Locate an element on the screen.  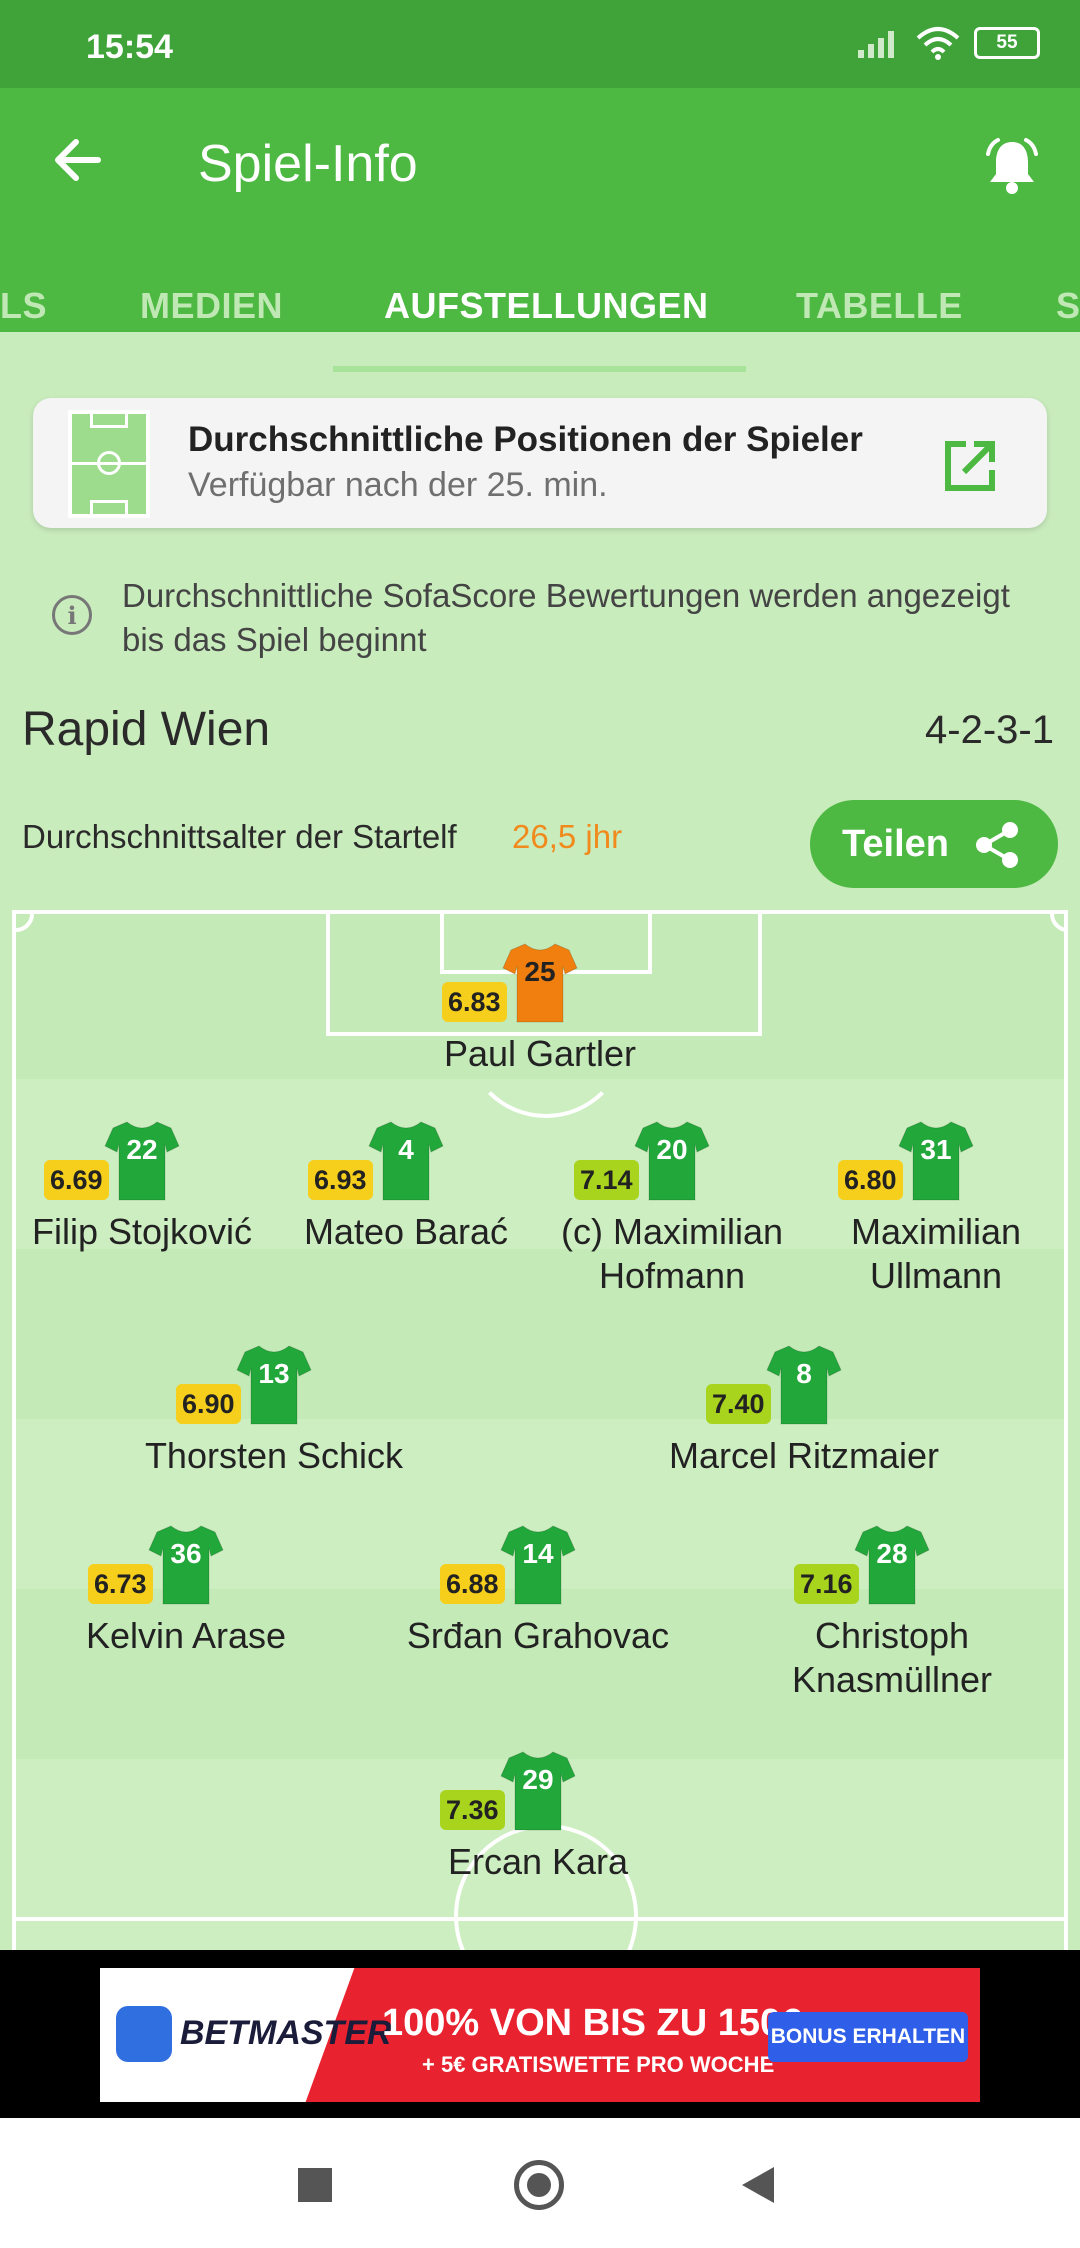
player-8: 36 6.73 Kelvin Arase is located at coordinates (186, 1617).